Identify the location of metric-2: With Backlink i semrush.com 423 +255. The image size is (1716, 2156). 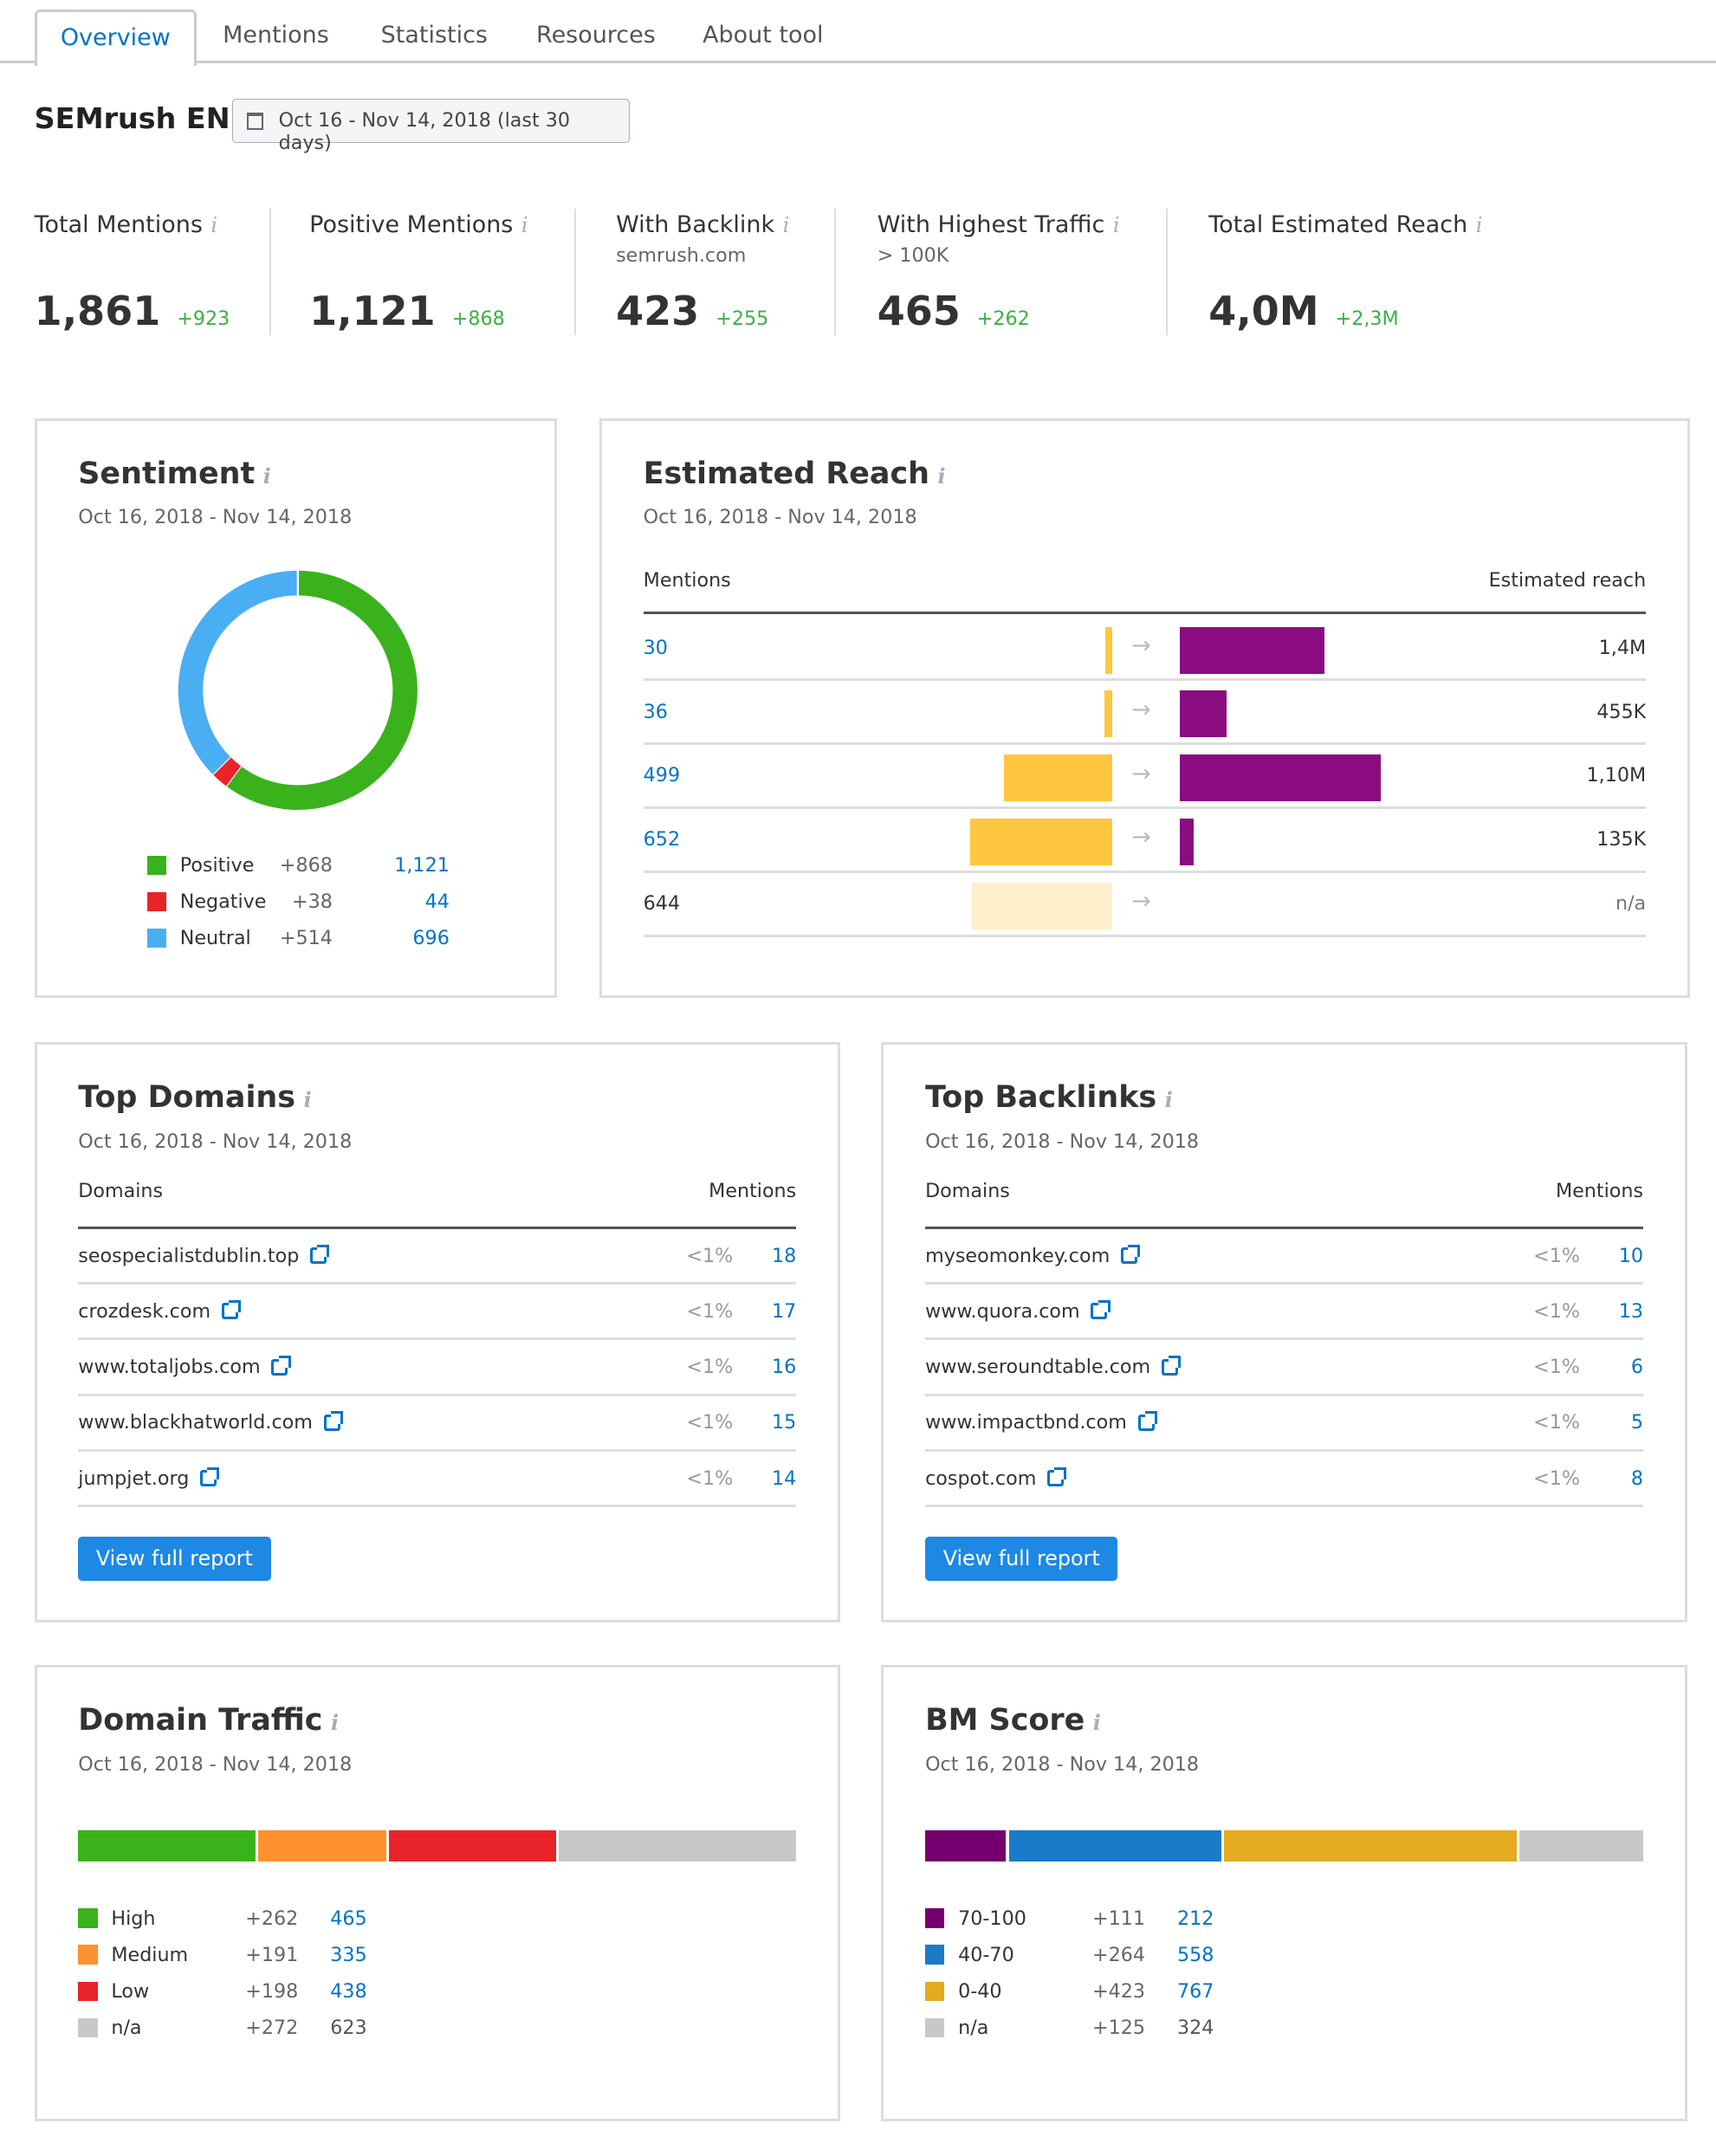
(703, 272).